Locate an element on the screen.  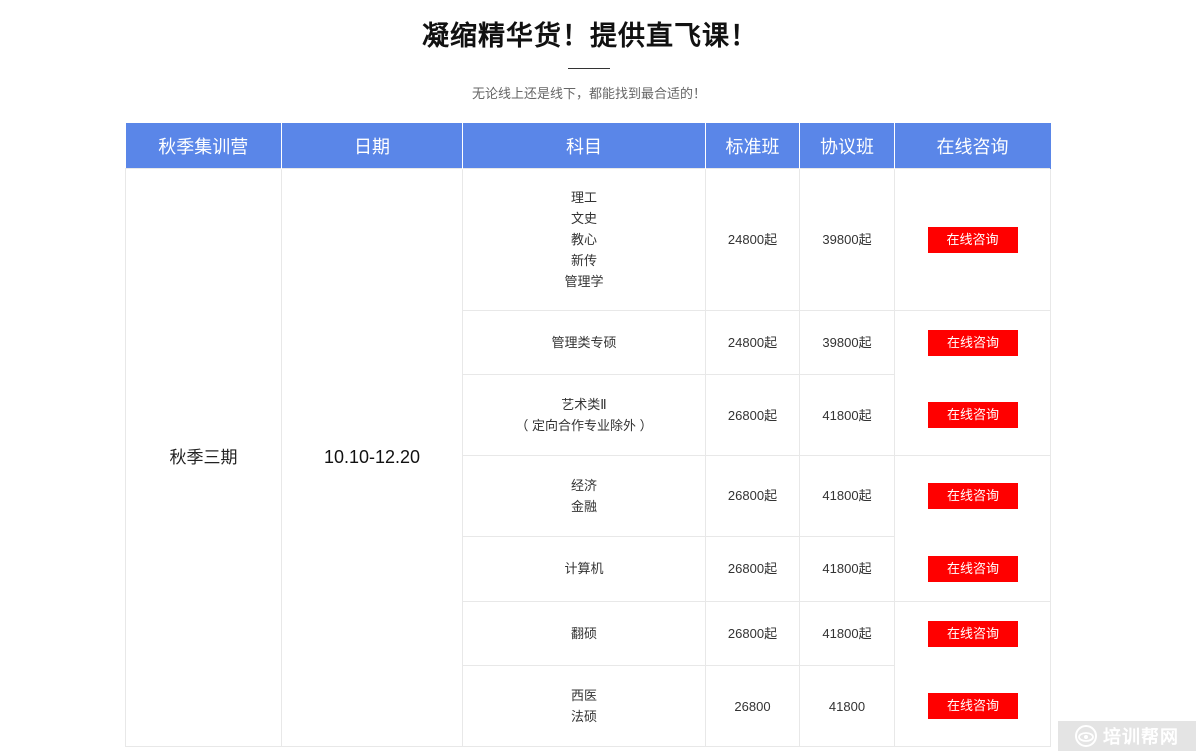
watermark: 培训帮网 is located at coordinates (1127, 736).